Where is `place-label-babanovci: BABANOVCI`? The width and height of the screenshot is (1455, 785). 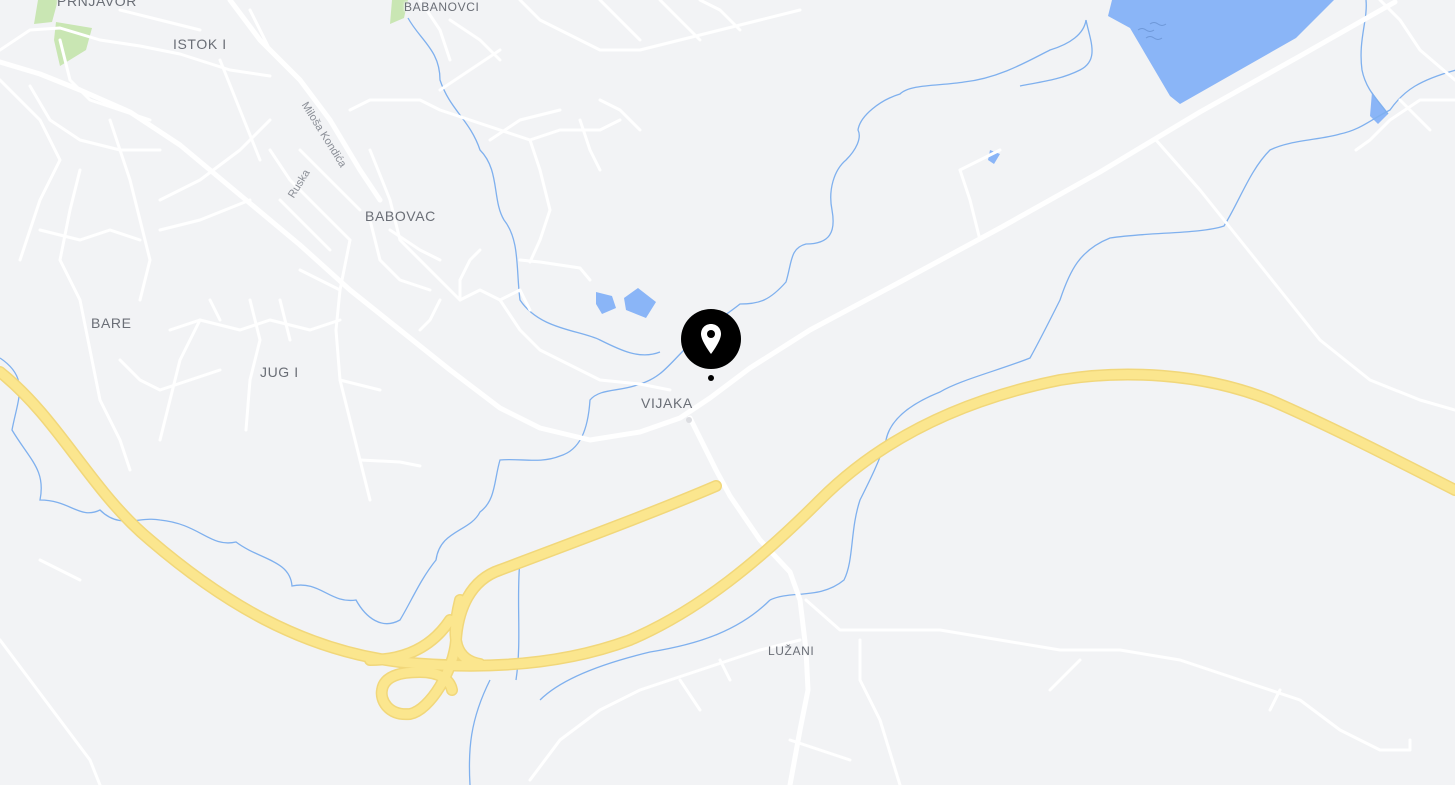 place-label-babanovci: BABANOVCI is located at coordinates (442, 7).